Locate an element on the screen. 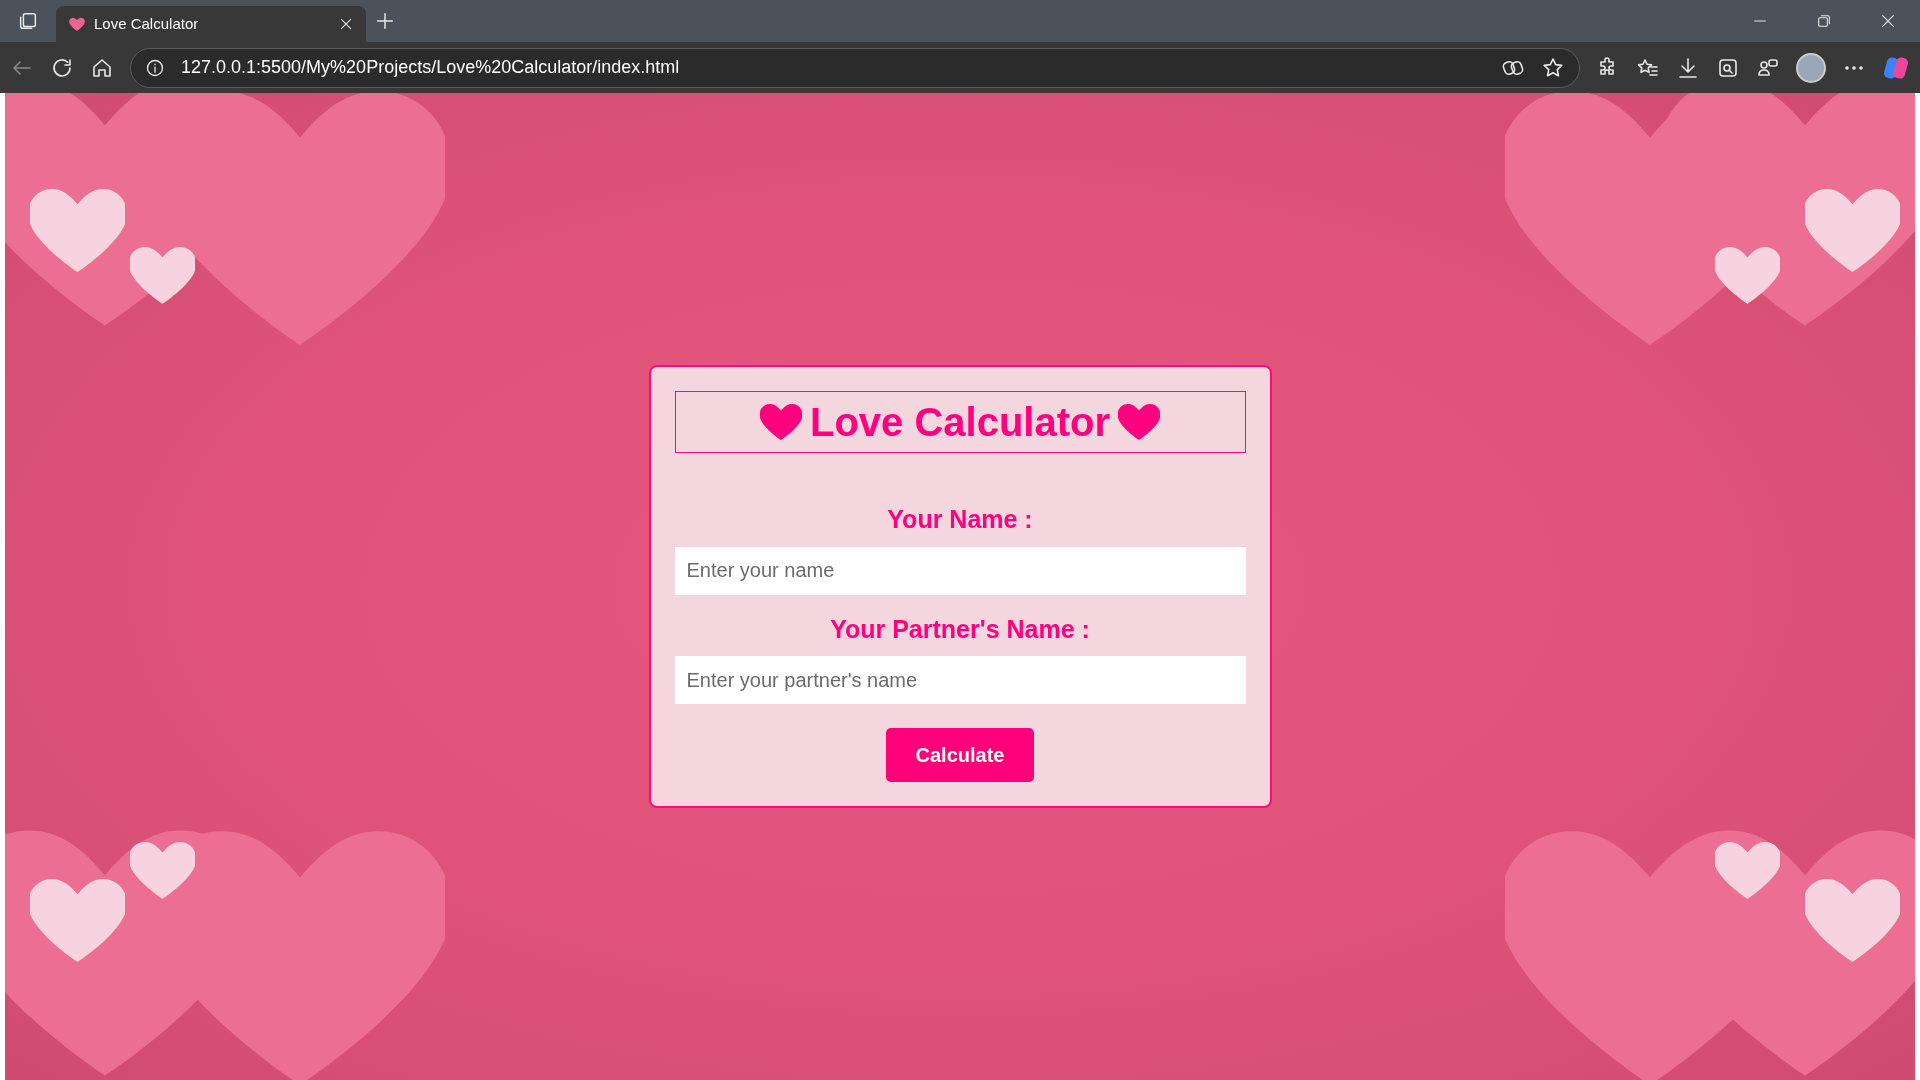  address-bar: 127.0.0.1:5500/My%20Projects/Love%20Calculator/index.html is located at coordinates (855, 67).